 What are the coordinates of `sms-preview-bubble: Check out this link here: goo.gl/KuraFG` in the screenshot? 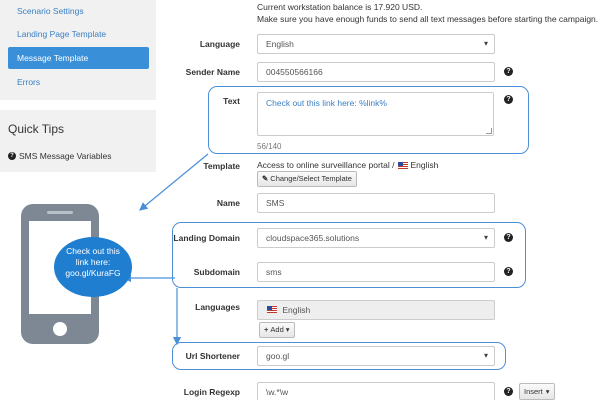 It's located at (93, 267).